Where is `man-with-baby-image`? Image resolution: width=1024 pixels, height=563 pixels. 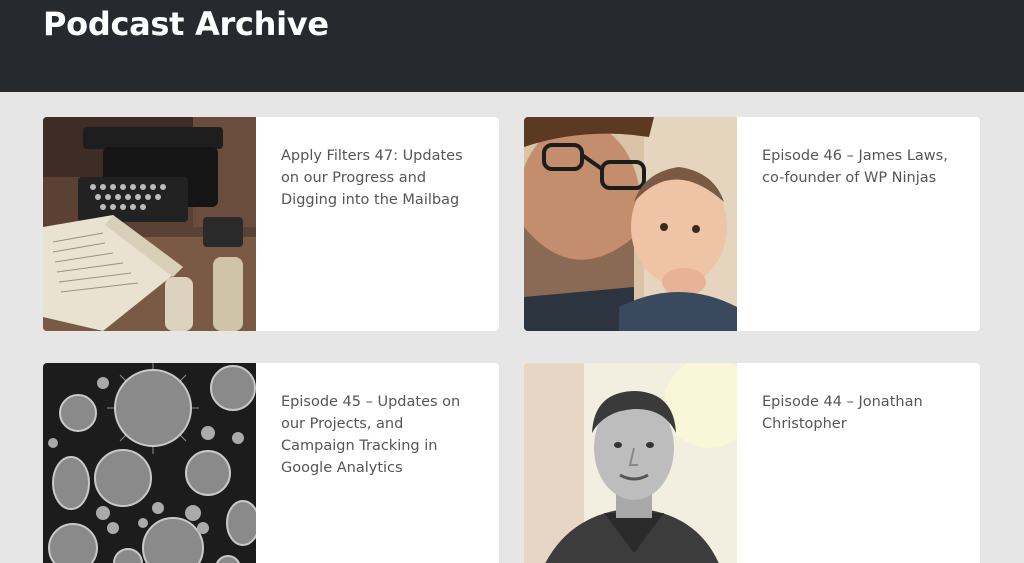
man-with-baby-image is located at coordinates (630, 224).